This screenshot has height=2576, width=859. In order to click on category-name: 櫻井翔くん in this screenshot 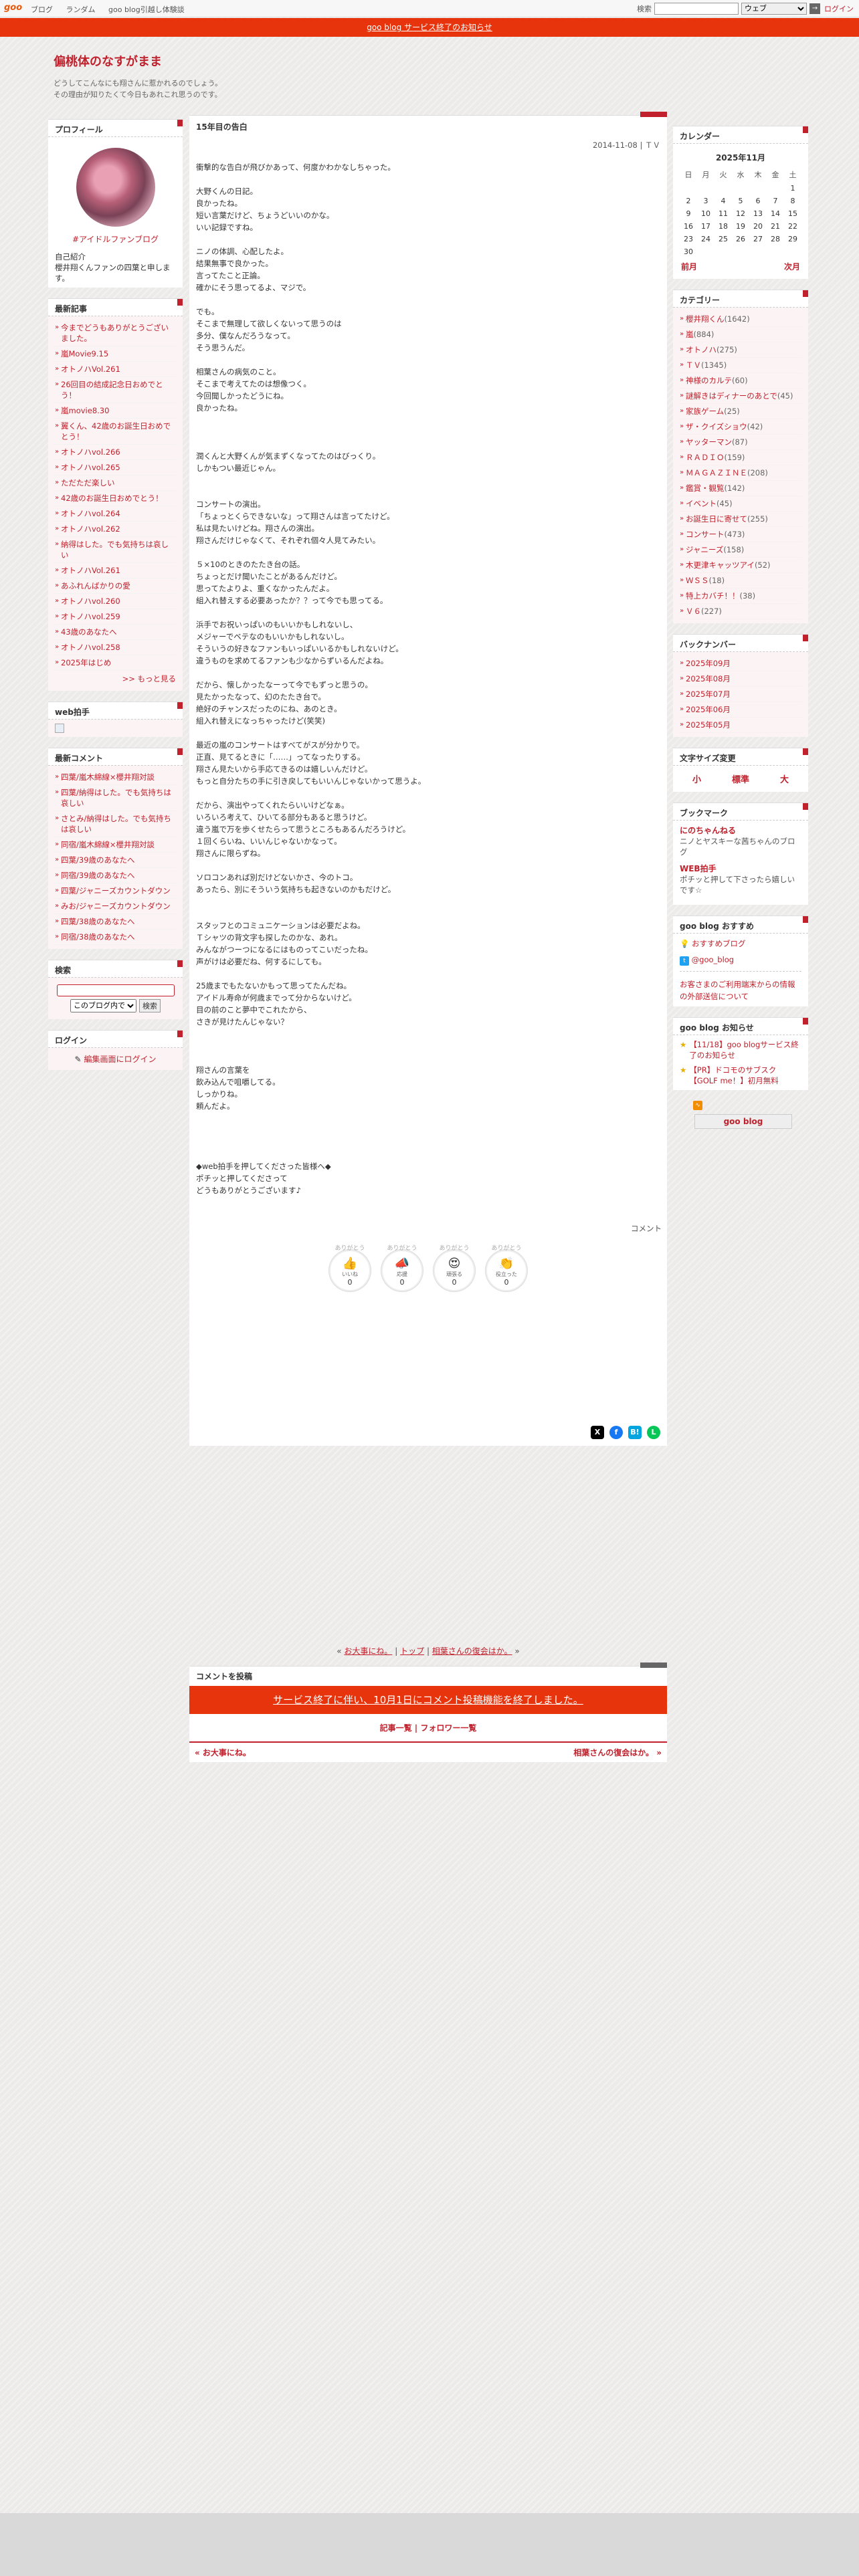, I will do `click(706, 319)`.